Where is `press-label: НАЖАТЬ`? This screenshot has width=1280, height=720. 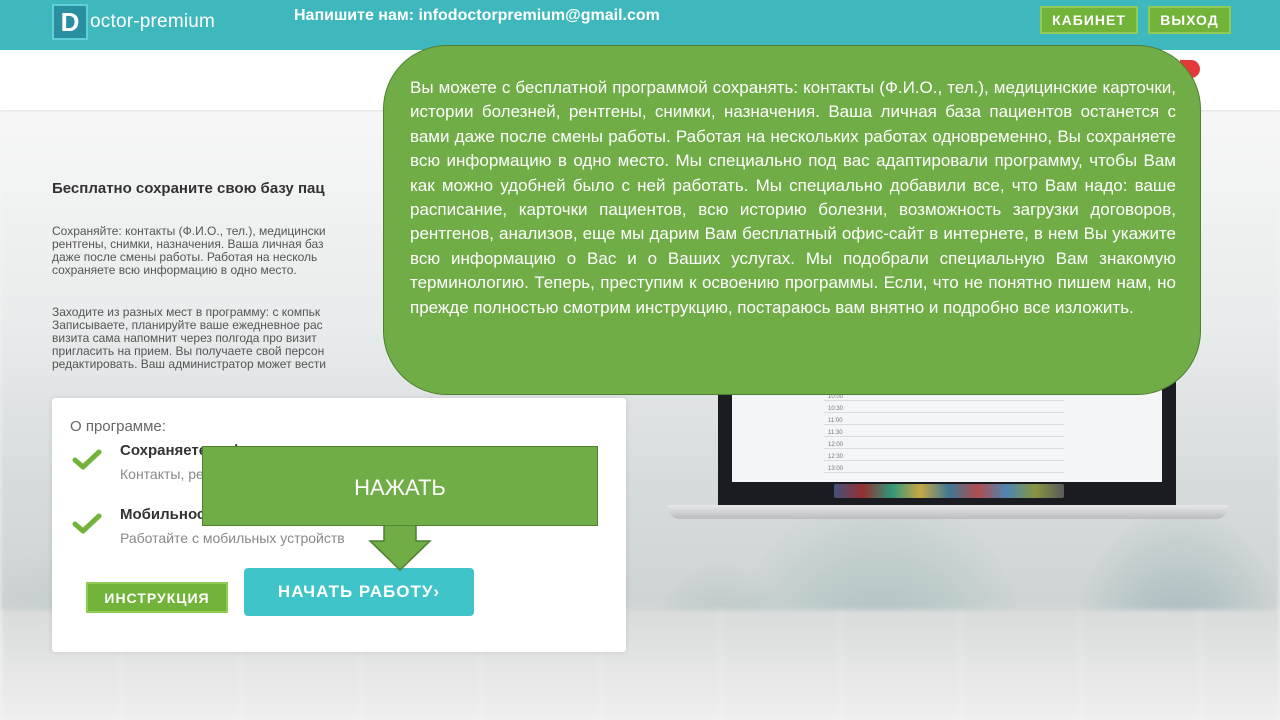 press-label: НАЖАТЬ is located at coordinates (400, 487).